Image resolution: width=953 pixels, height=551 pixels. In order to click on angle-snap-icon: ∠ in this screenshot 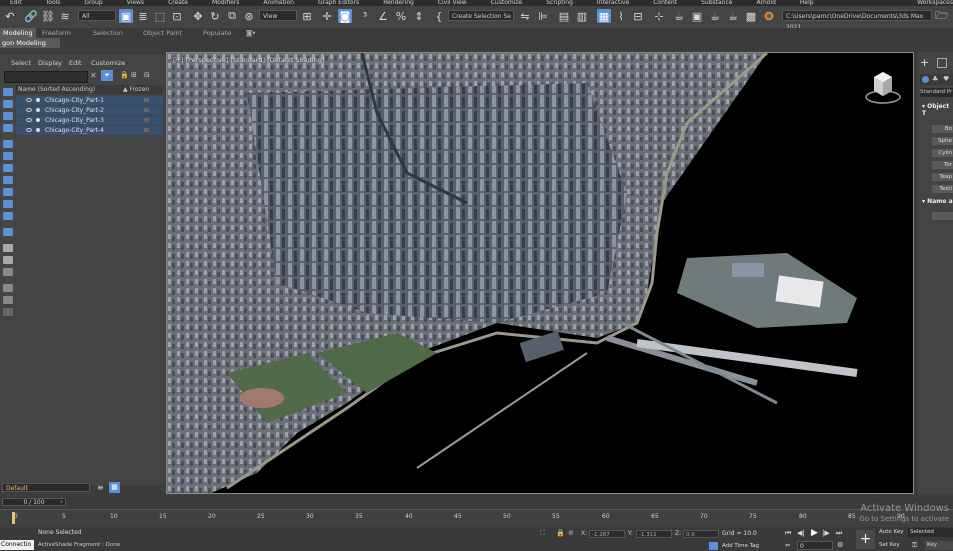, I will do `click(383, 16)`.